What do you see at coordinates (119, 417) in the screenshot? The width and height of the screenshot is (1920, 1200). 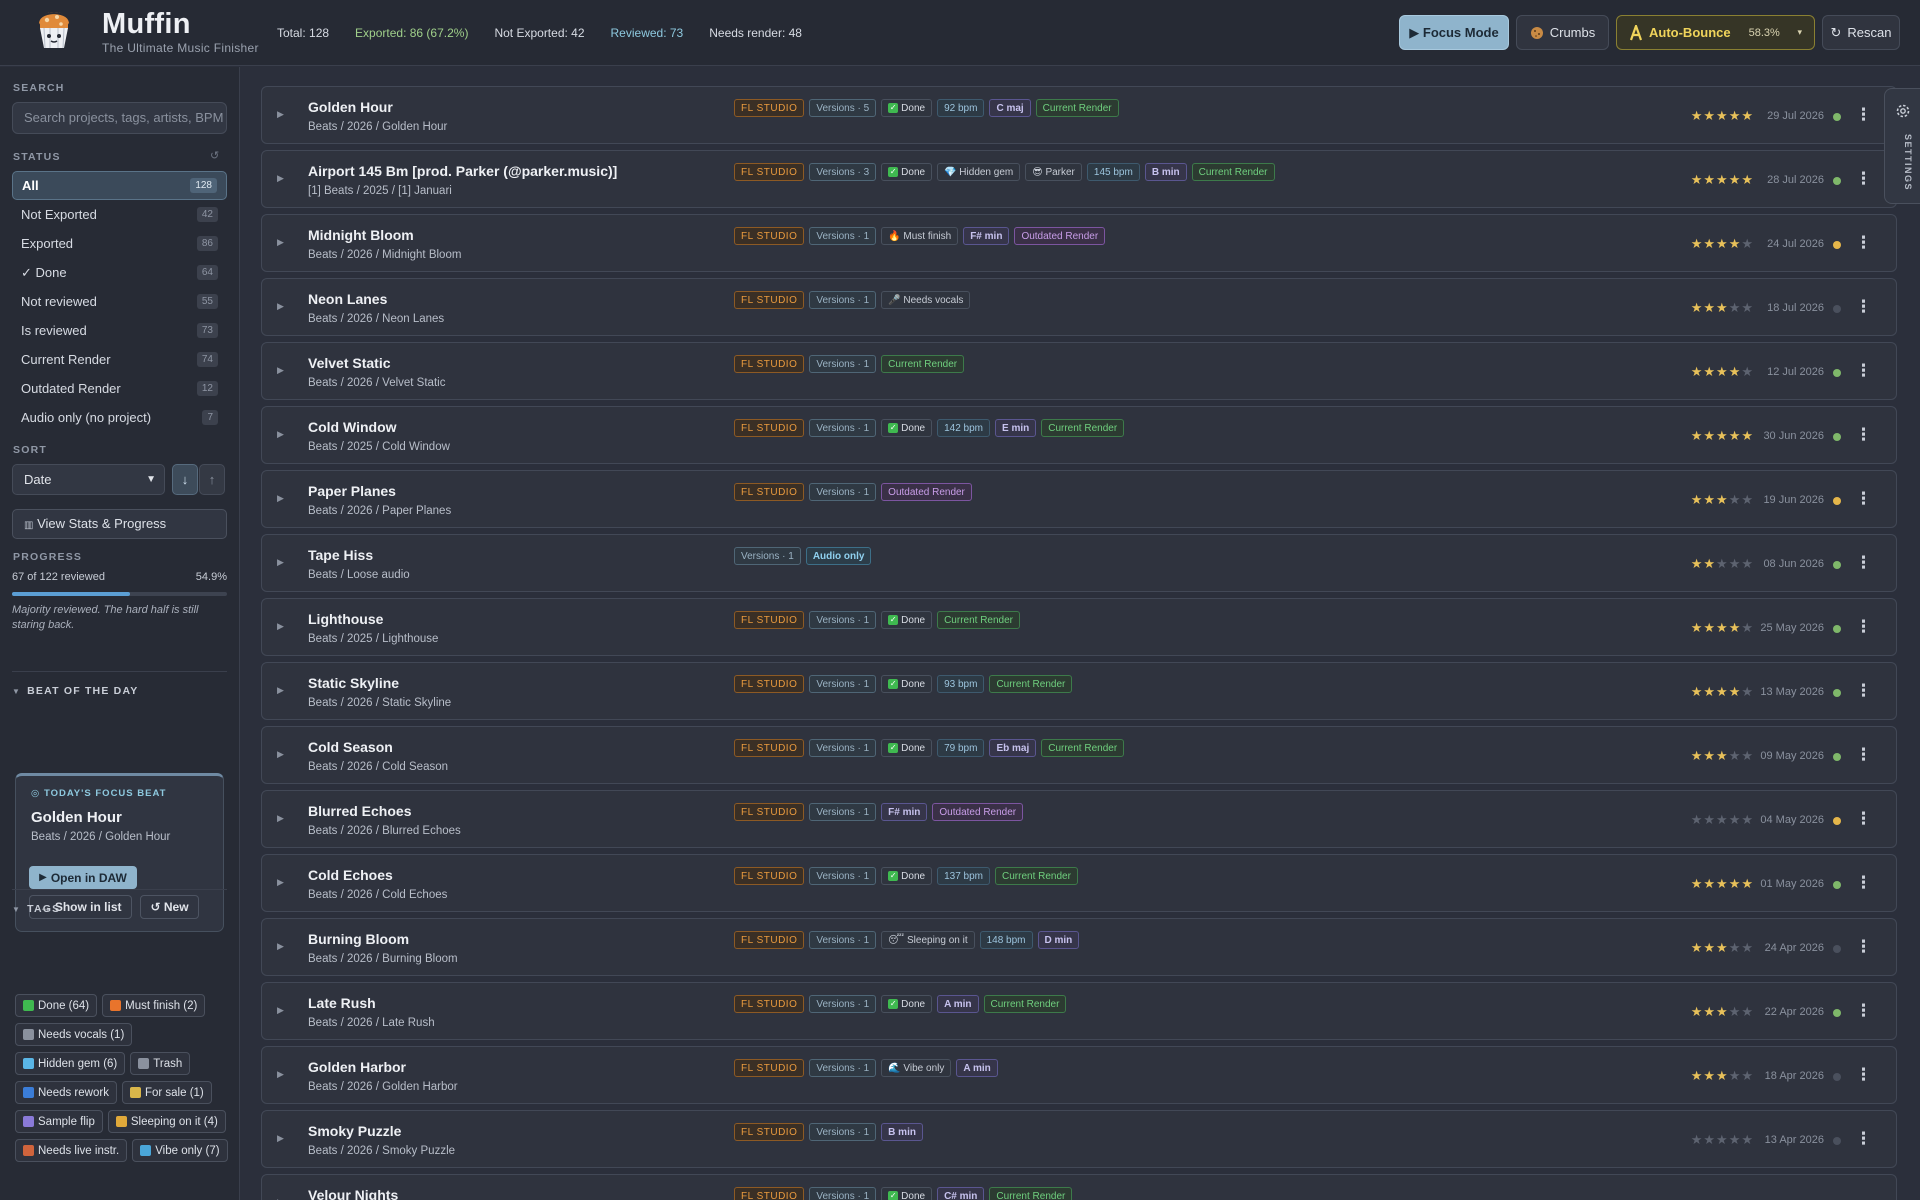 I see `status-filter-item: Audio only (no project) 7` at bounding box center [119, 417].